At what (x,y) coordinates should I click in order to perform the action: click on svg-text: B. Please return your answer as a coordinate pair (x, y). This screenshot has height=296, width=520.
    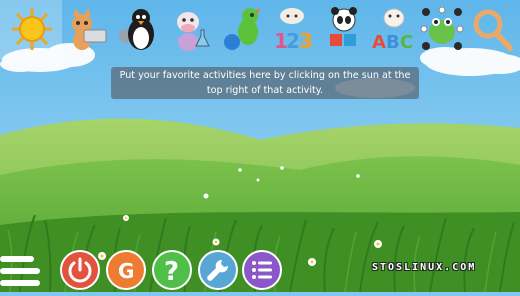
    Looking at the image, I should click on (393, 42).